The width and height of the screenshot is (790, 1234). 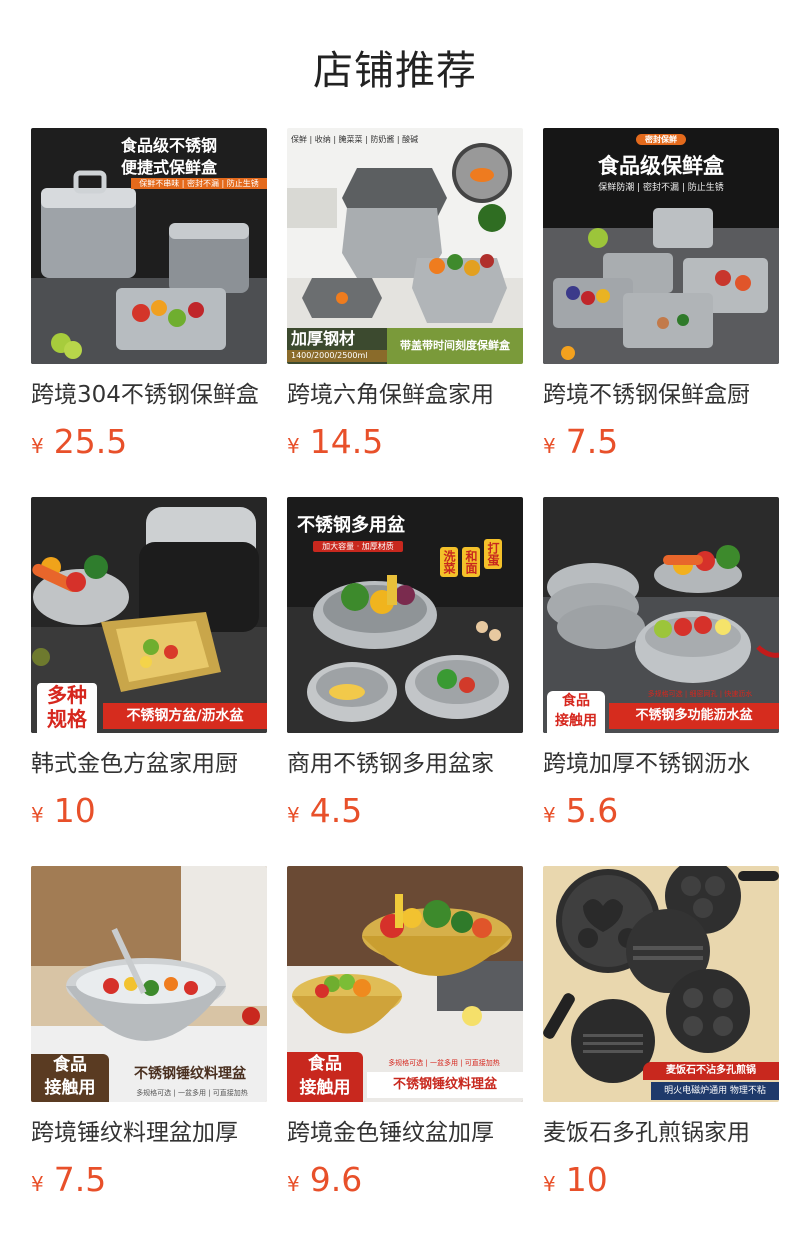 I want to click on product-title: 韩式金色方盆家用厨, so click(x=149, y=764).